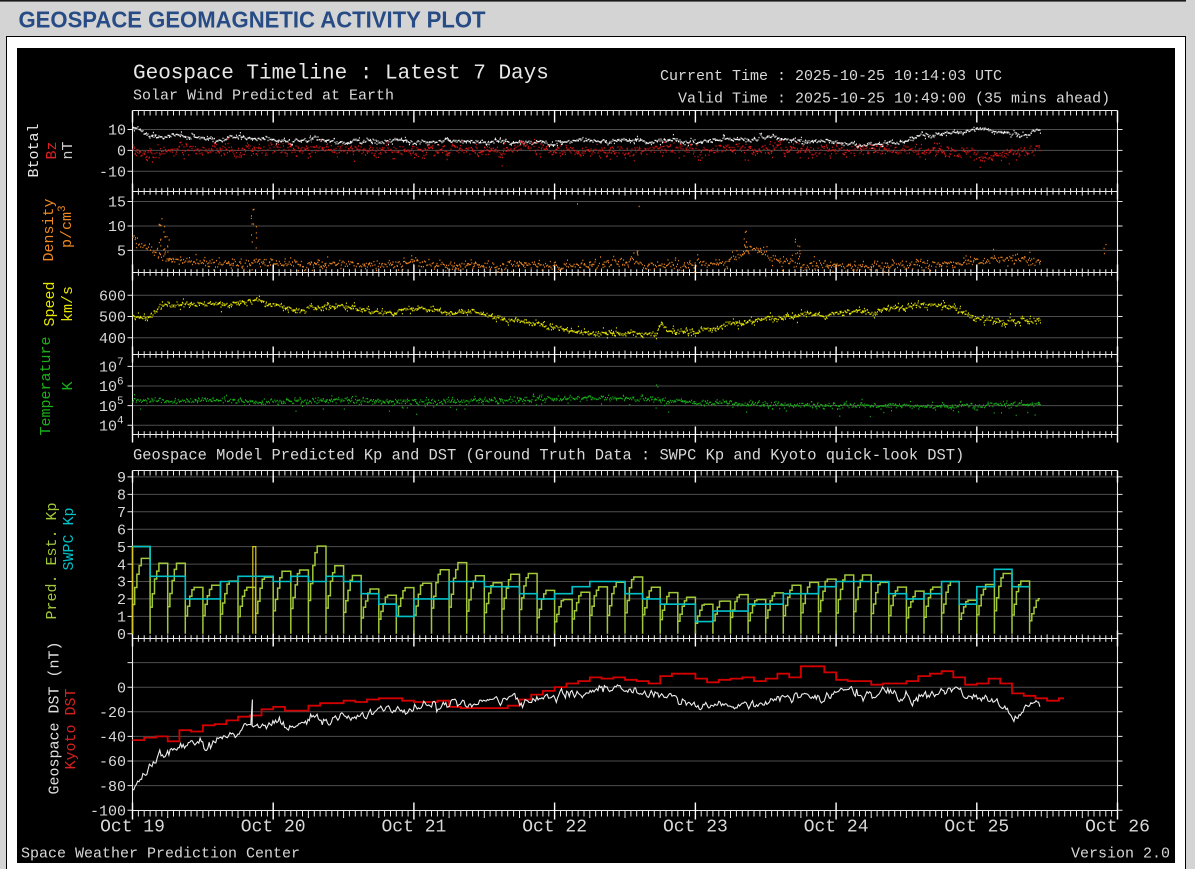  What do you see at coordinates (160, 854) in the screenshot?
I see `svg-text:Space Weather Prediction Cente: Space Weather Prediction Center` at bounding box center [160, 854].